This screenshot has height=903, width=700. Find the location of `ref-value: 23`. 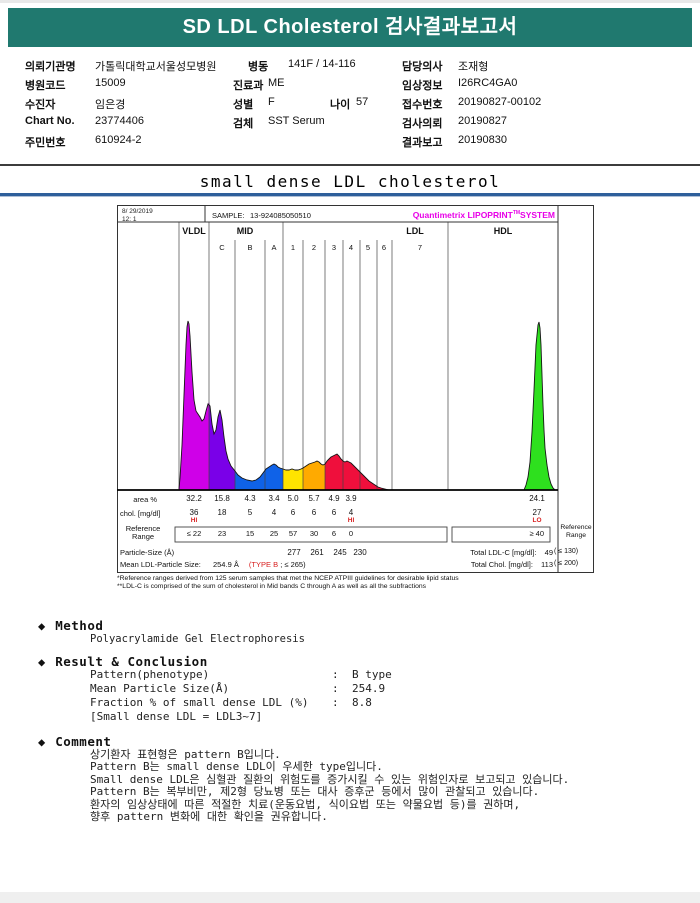

ref-value: 23 is located at coordinates (222, 533).